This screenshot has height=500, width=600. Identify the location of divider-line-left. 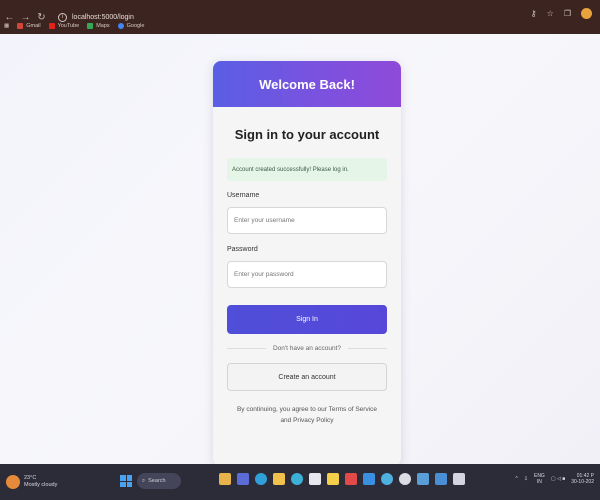
(246, 348).